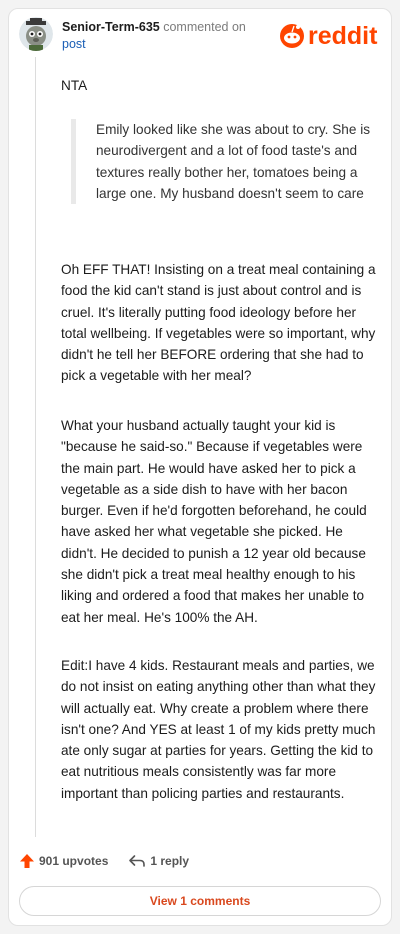 This screenshot has width=400, height=934. What do you see at coordinates (27, 861) in the screenshot?
I see `upvote-arrow-icon` at bounding box center [27, 861].